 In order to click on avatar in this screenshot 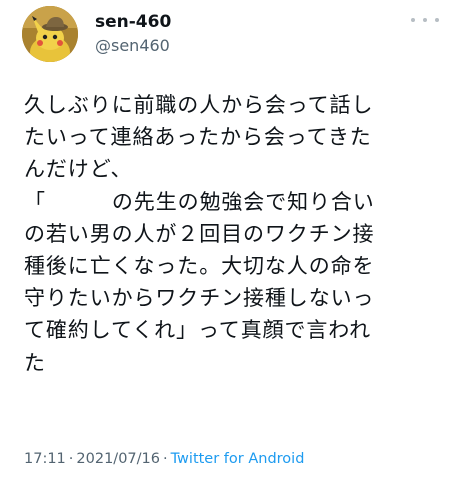, I will do `click(50, 34)`.